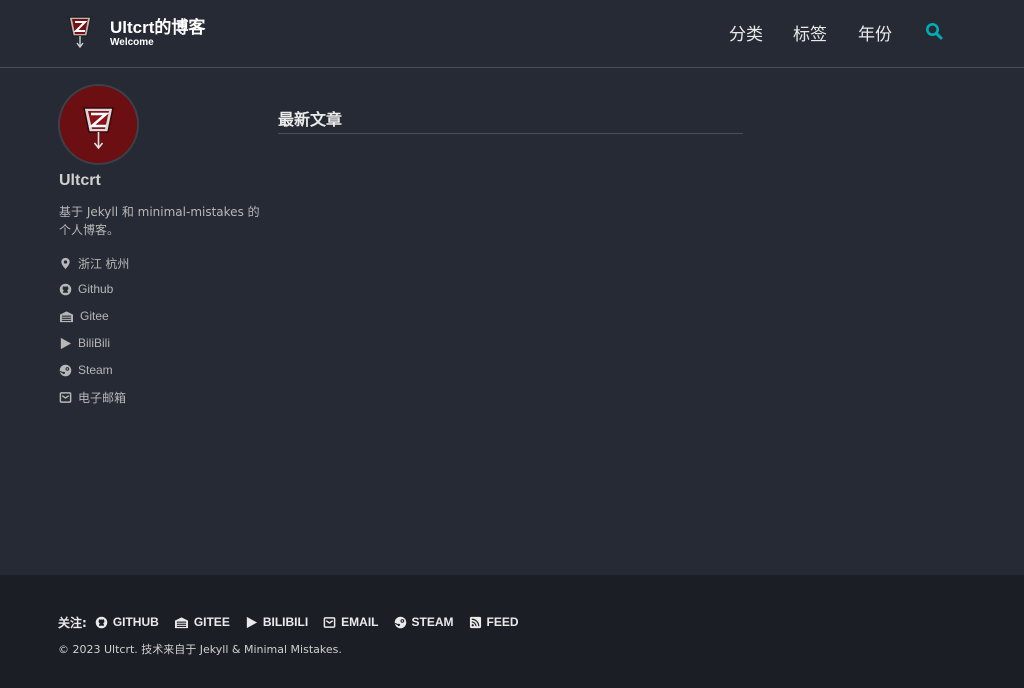 The height and width of the screenshot is (688, 1024). I want to click on title-divider, so click(510, 133).